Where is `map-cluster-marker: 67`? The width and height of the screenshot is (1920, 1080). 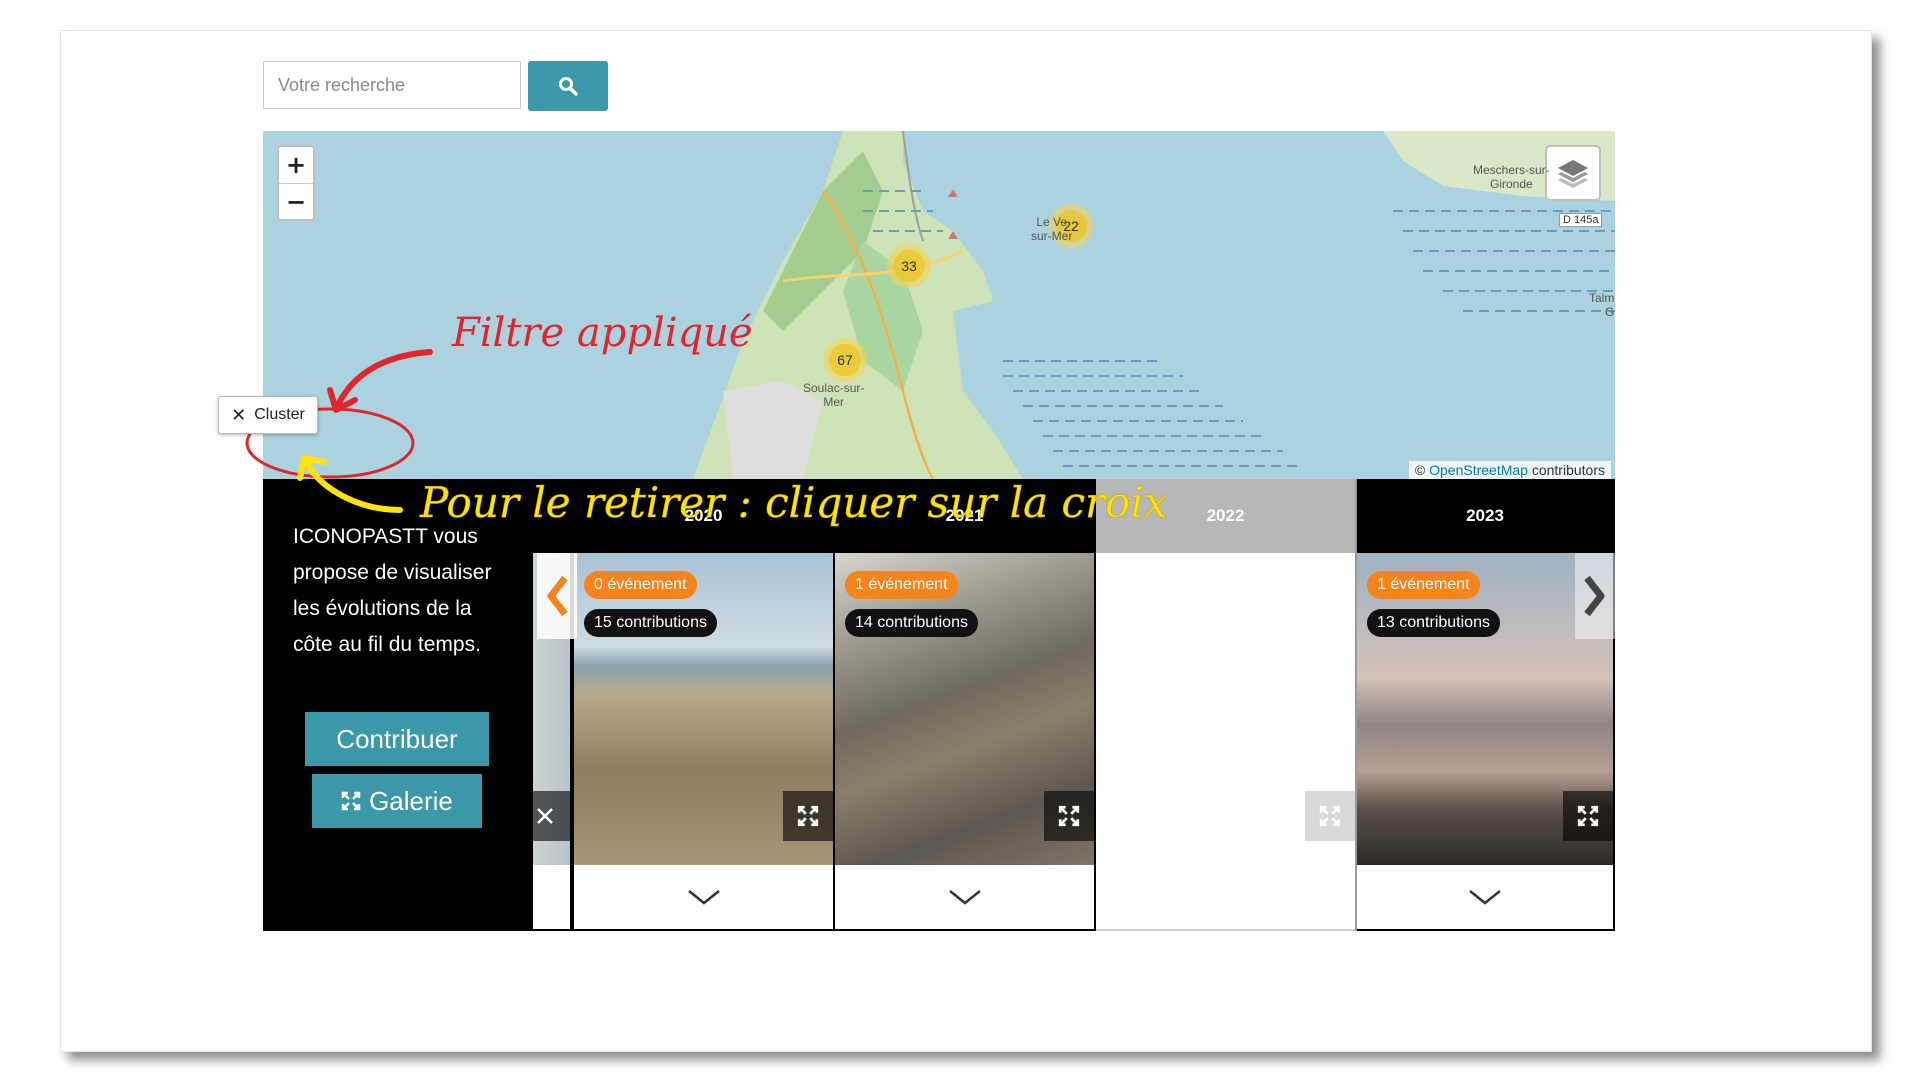
map-cluster-marker: 67 is located at coordinates (845, 360).